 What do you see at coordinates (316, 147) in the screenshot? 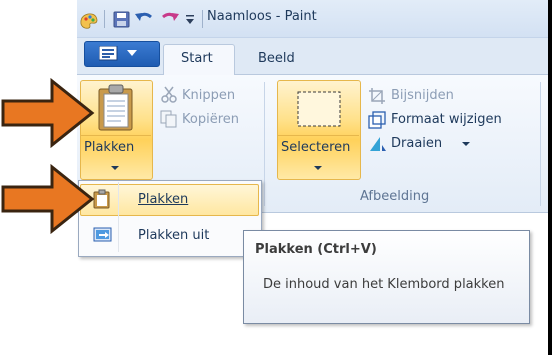
I see `select-label: Selecteren` at bounding box center [316, 147].